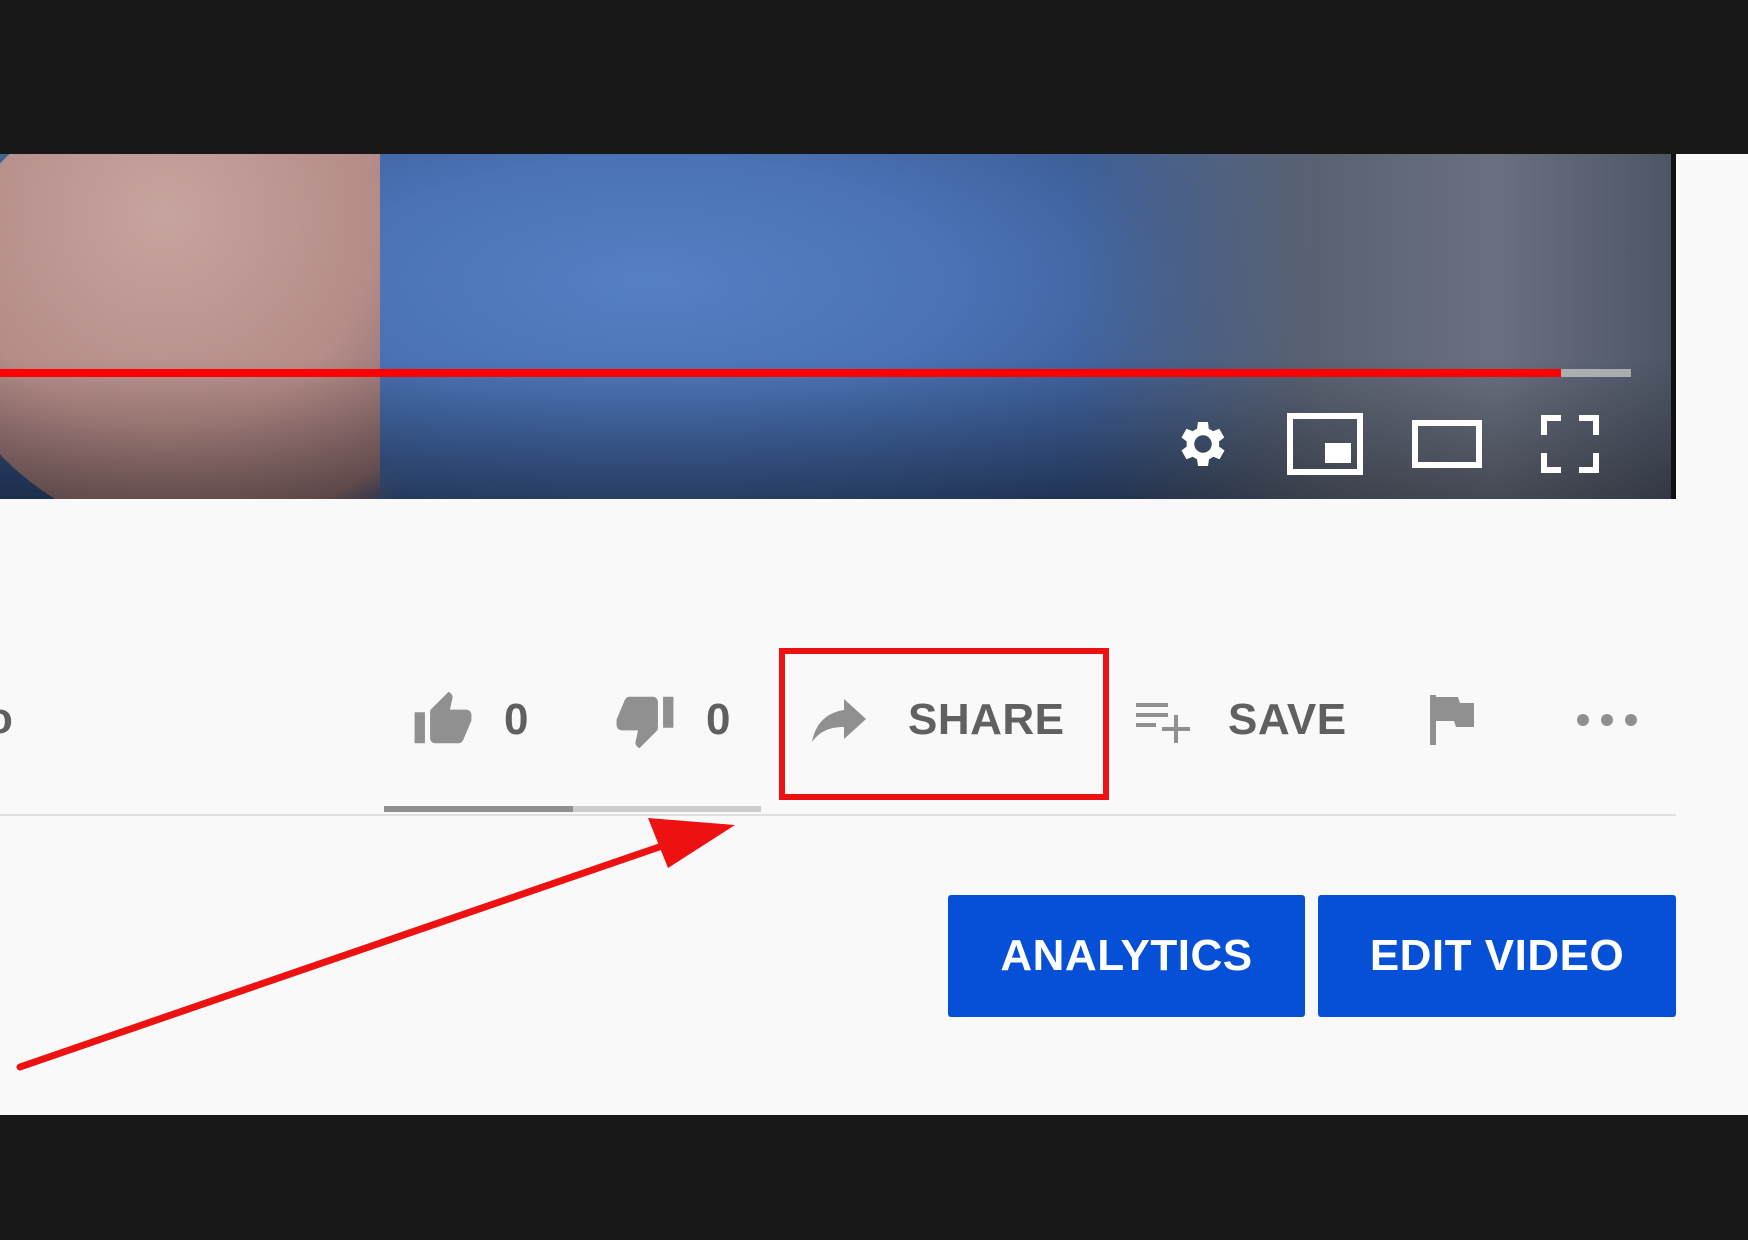 This screenshot has width=1748, height=1240. I want to click on flag-icon, so click(1452, 720).